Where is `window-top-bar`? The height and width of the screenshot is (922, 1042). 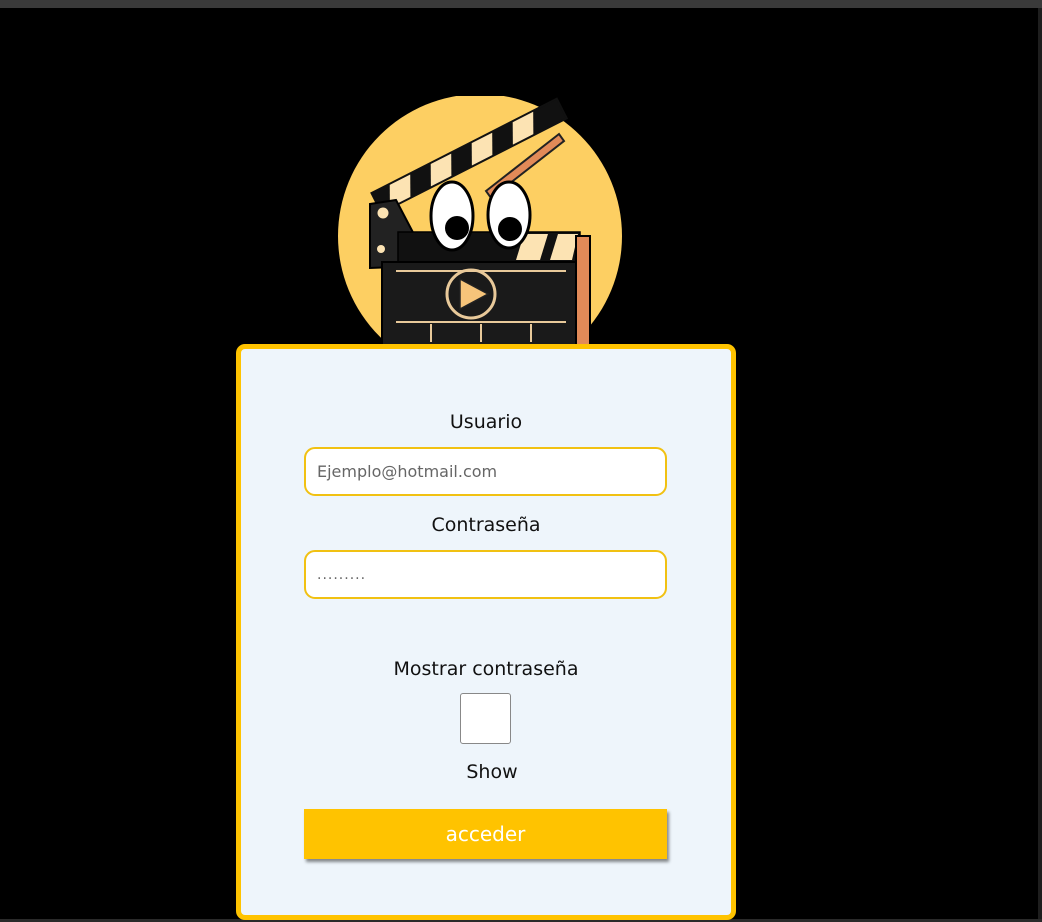
window-top-bar is located at coordinates (521, 4).